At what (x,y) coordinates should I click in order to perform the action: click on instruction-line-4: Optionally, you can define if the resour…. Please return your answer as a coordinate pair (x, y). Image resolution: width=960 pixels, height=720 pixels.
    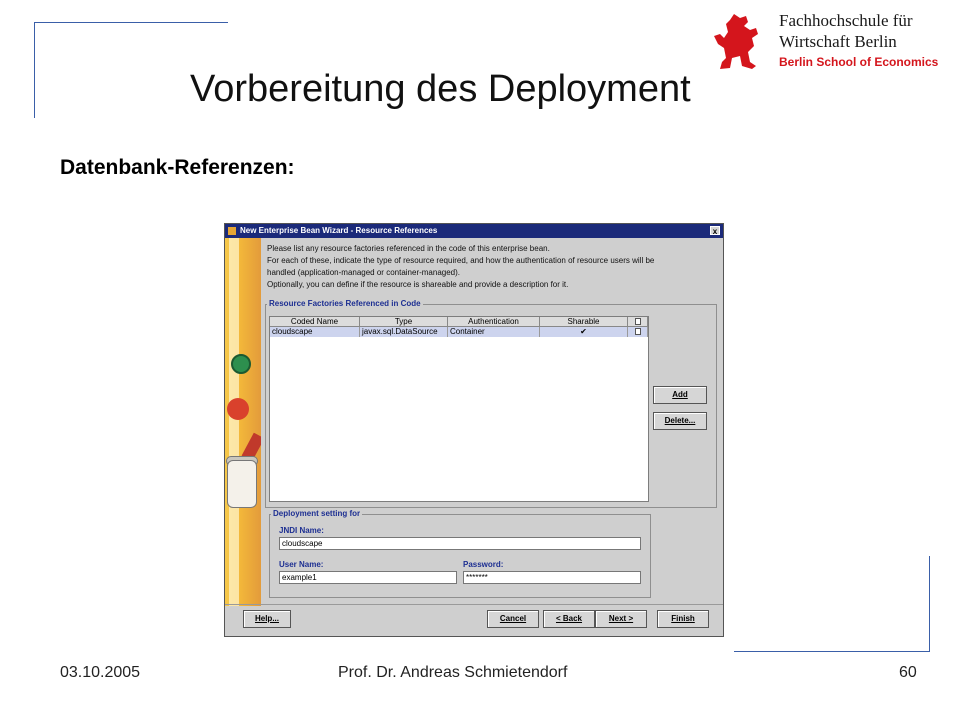
    Looking at the image, I should click on (418, 284).